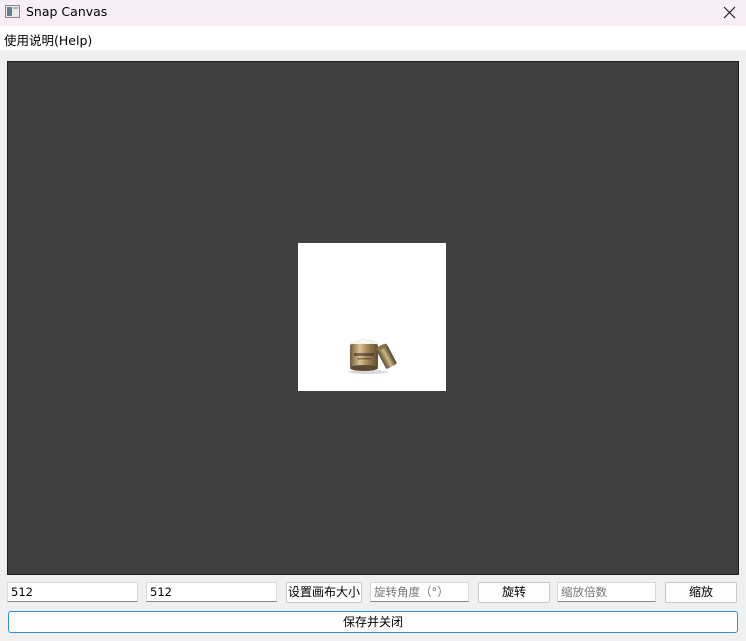 Image resolution: width=746 pixels, height=641 pixels. What do you see at coordinates (606, 592) in the screenshot?
I see `scale-factor-input` at bounding box center [606, 592].